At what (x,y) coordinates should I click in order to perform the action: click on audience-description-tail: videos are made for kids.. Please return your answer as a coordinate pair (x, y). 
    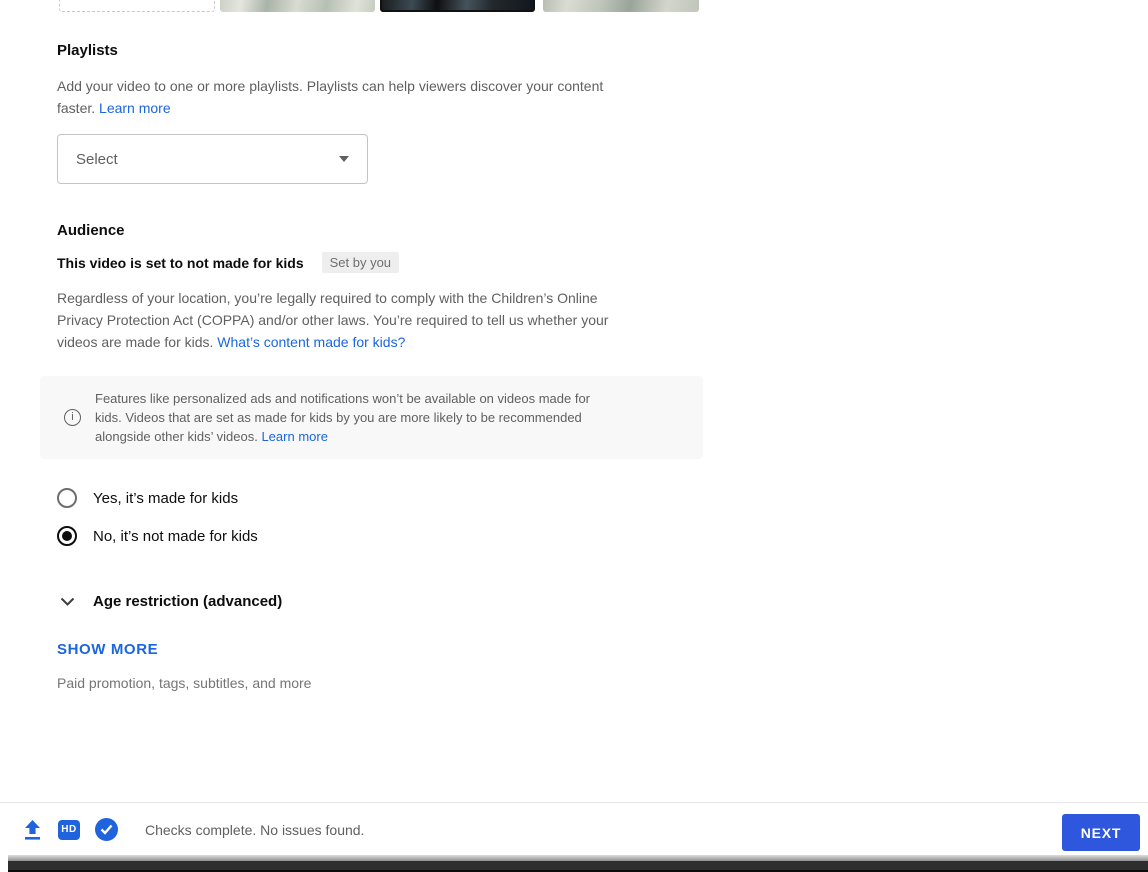
    Looking at the image, I should click on (137, 342).